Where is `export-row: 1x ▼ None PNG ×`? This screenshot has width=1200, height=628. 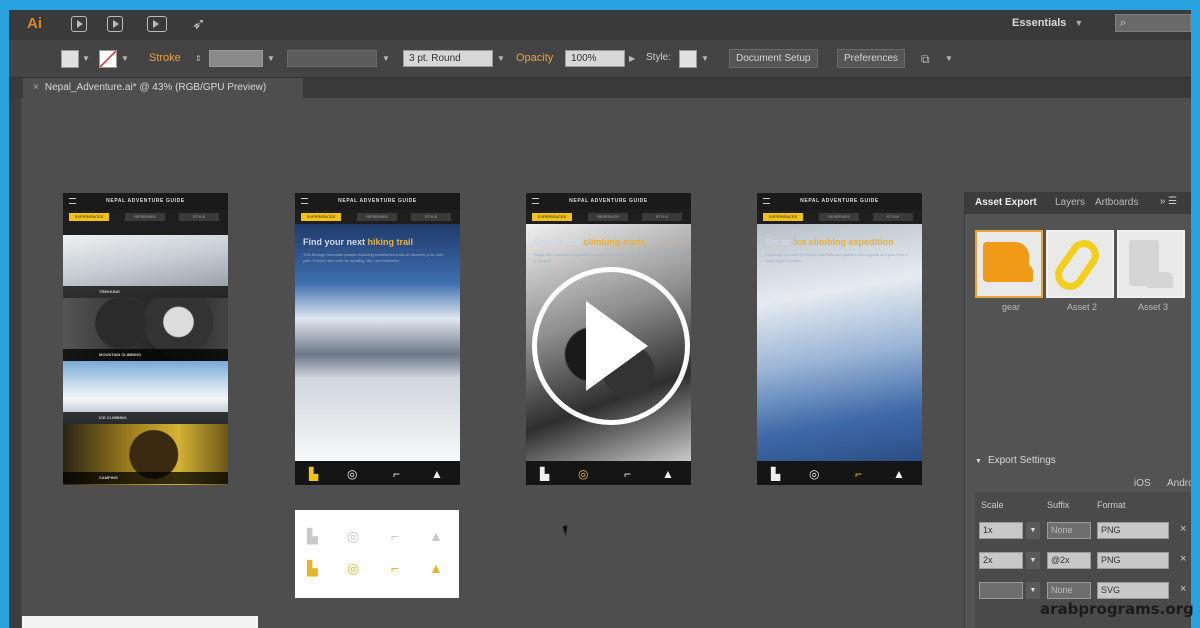
export-row: 1x ▼ None PNG × is located at coordinates (1083, 532).